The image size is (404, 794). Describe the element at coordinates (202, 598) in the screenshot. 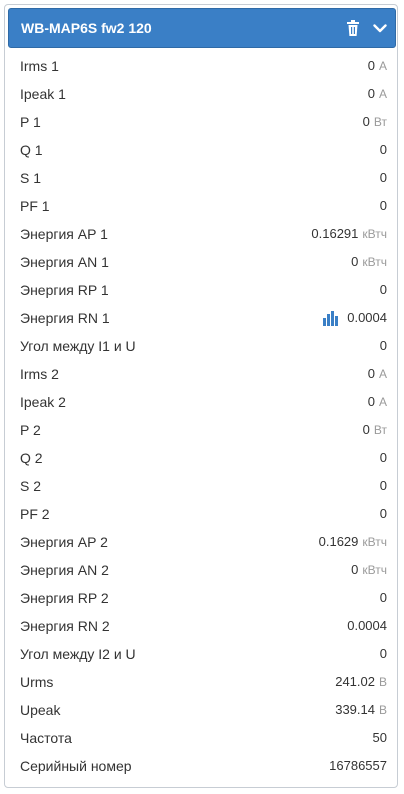

I see `control-row: Энергия RP 2 0` at that location.